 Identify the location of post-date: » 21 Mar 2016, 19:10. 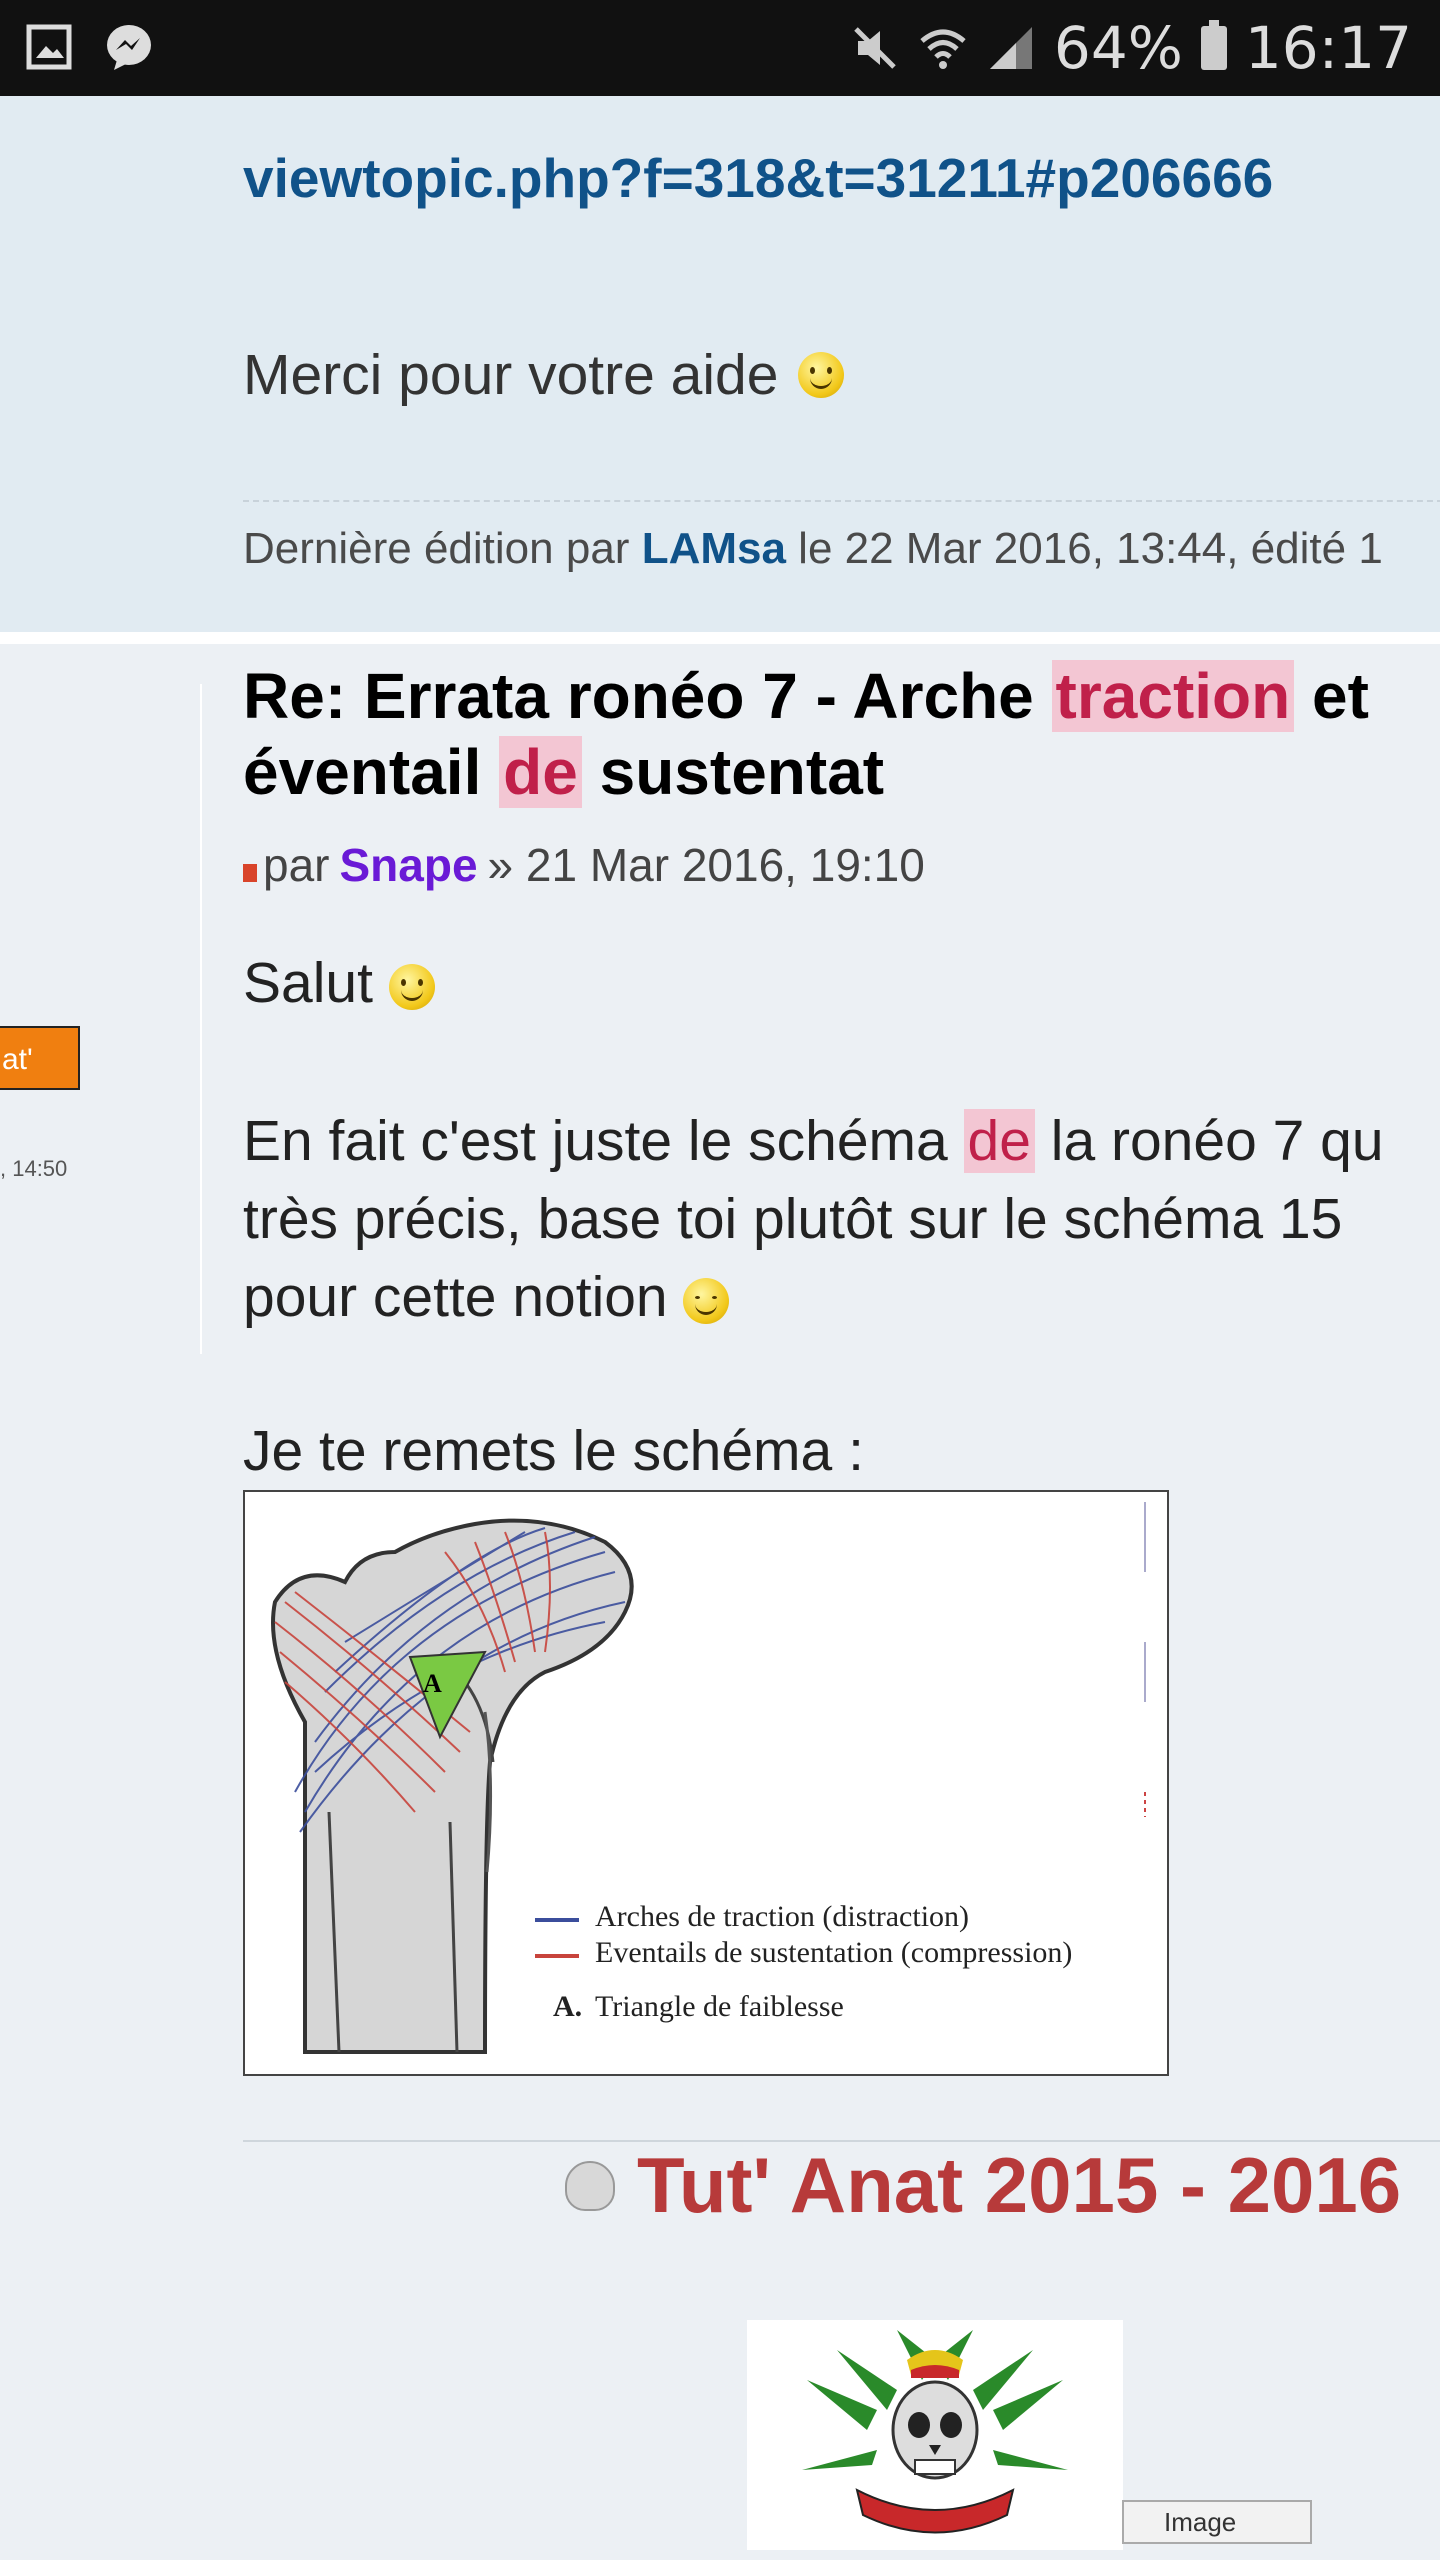
(706, 865).